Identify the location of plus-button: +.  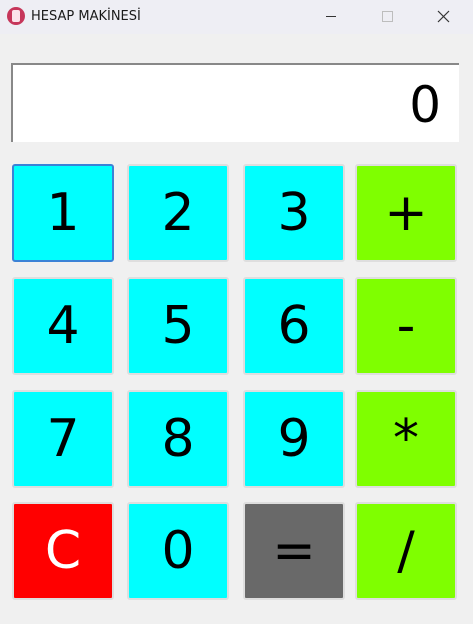
(406, 213).